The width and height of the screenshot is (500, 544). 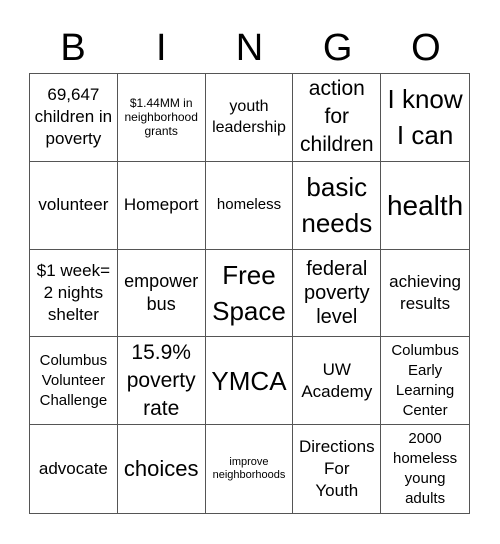 I want to click on header-letter-g: G, so click(x=337, y=48).